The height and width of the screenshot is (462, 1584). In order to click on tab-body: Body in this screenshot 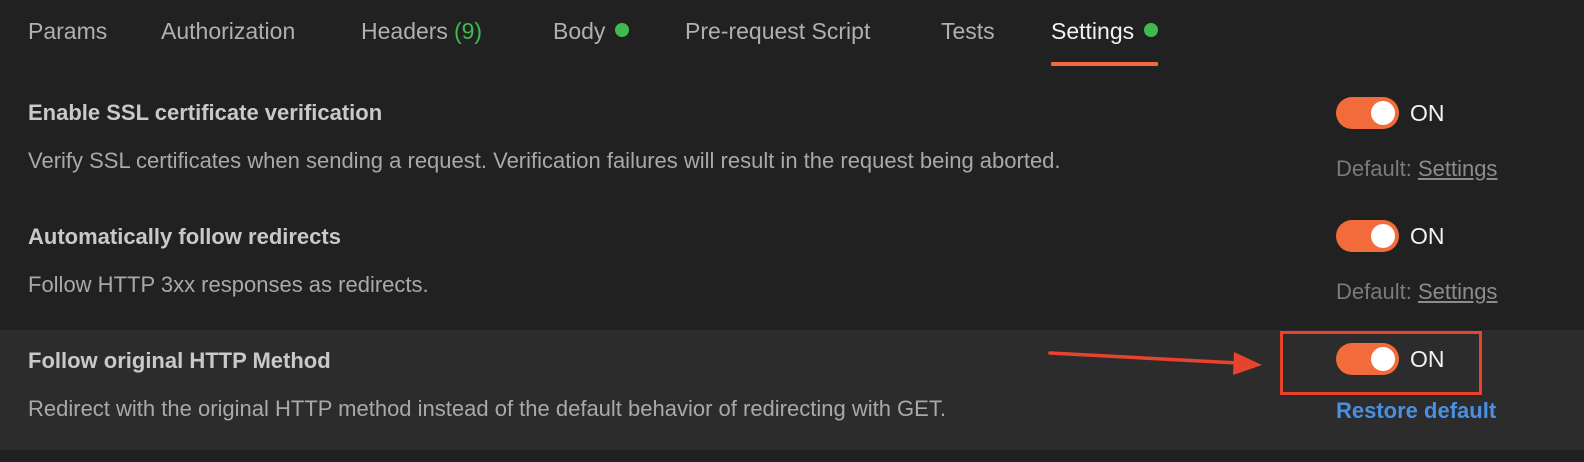, I will do `click(591, 33)`.